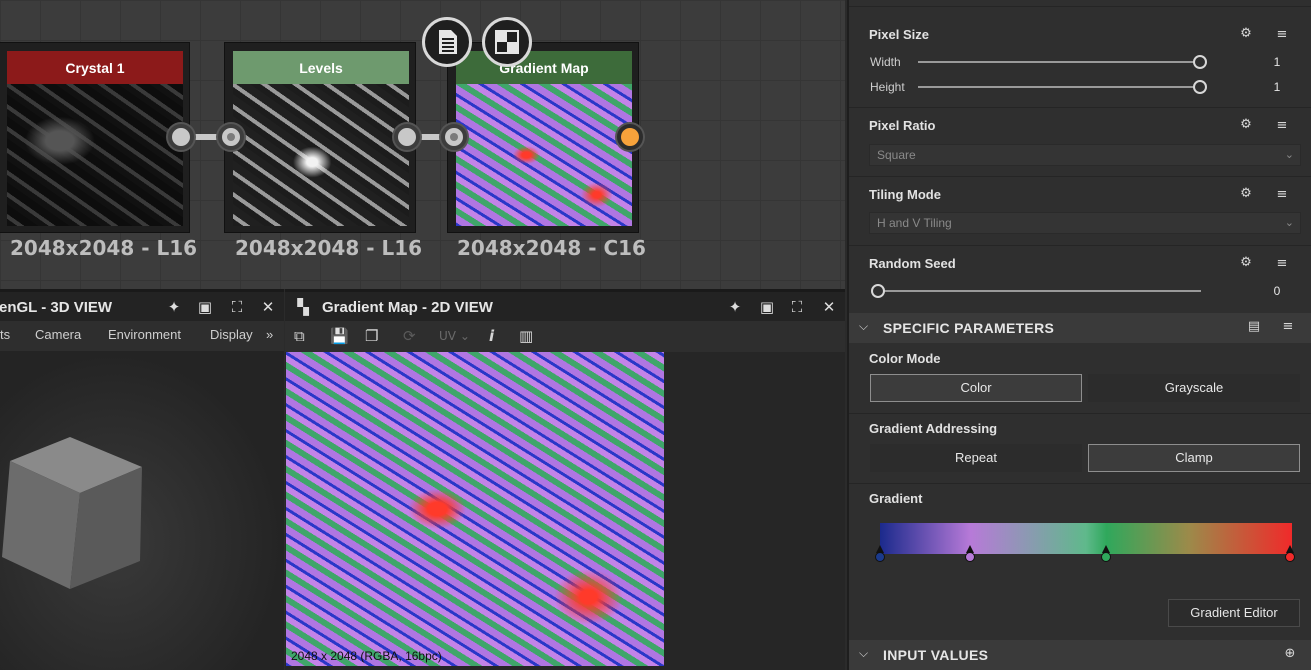  I want to click on node-title: Crystal 1, so click(95, 67).